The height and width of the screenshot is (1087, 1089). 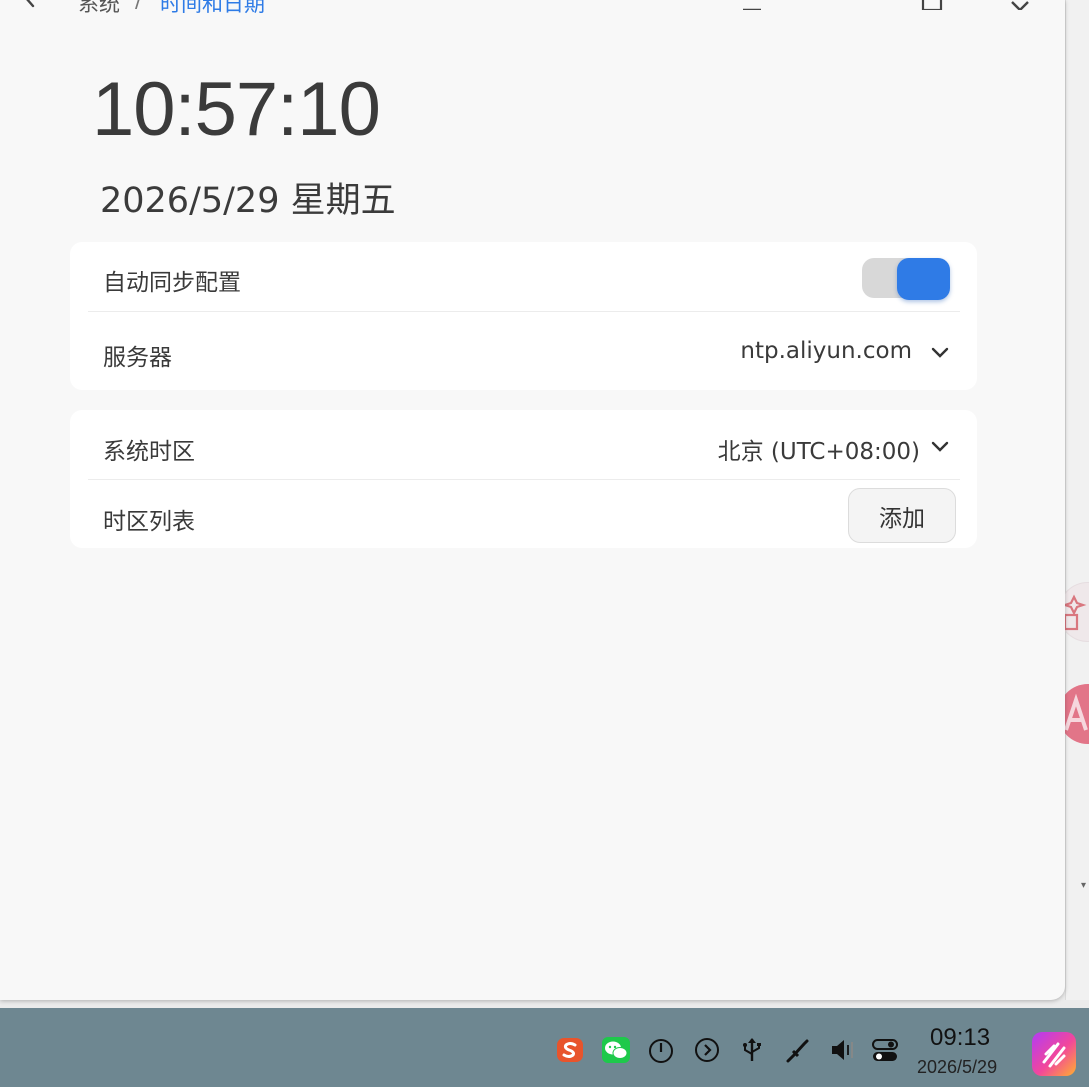 I want to click on system-timezone-label: 系统时区, so click(x=149, y=452).